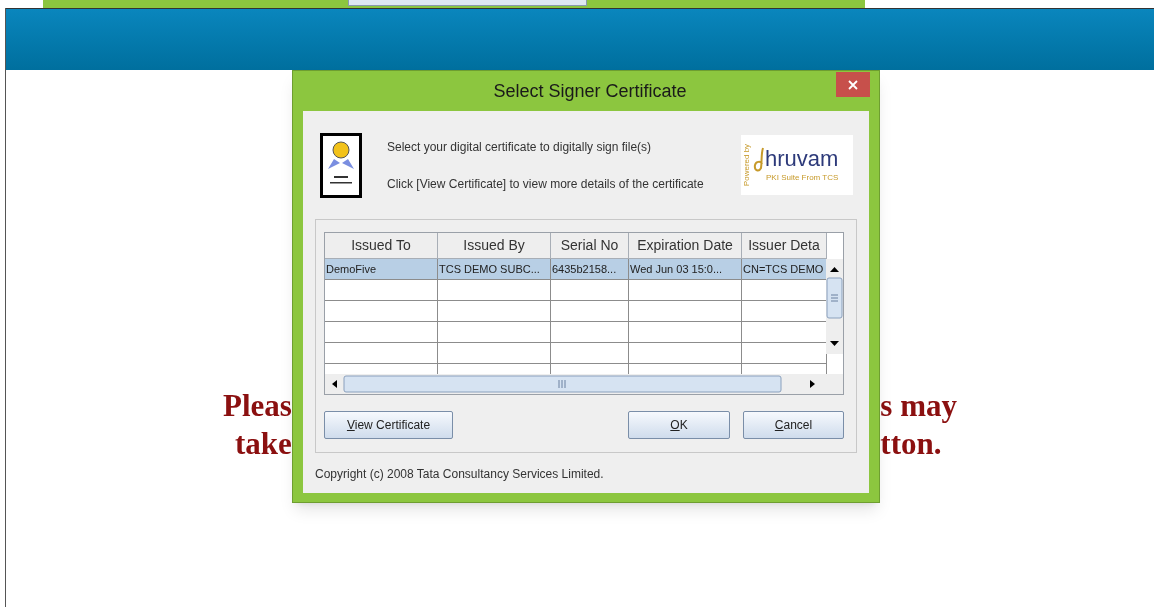 The height and width of the screenshot is (607, 1154). I want to click on column-header: Issued By, so click(494, 246).